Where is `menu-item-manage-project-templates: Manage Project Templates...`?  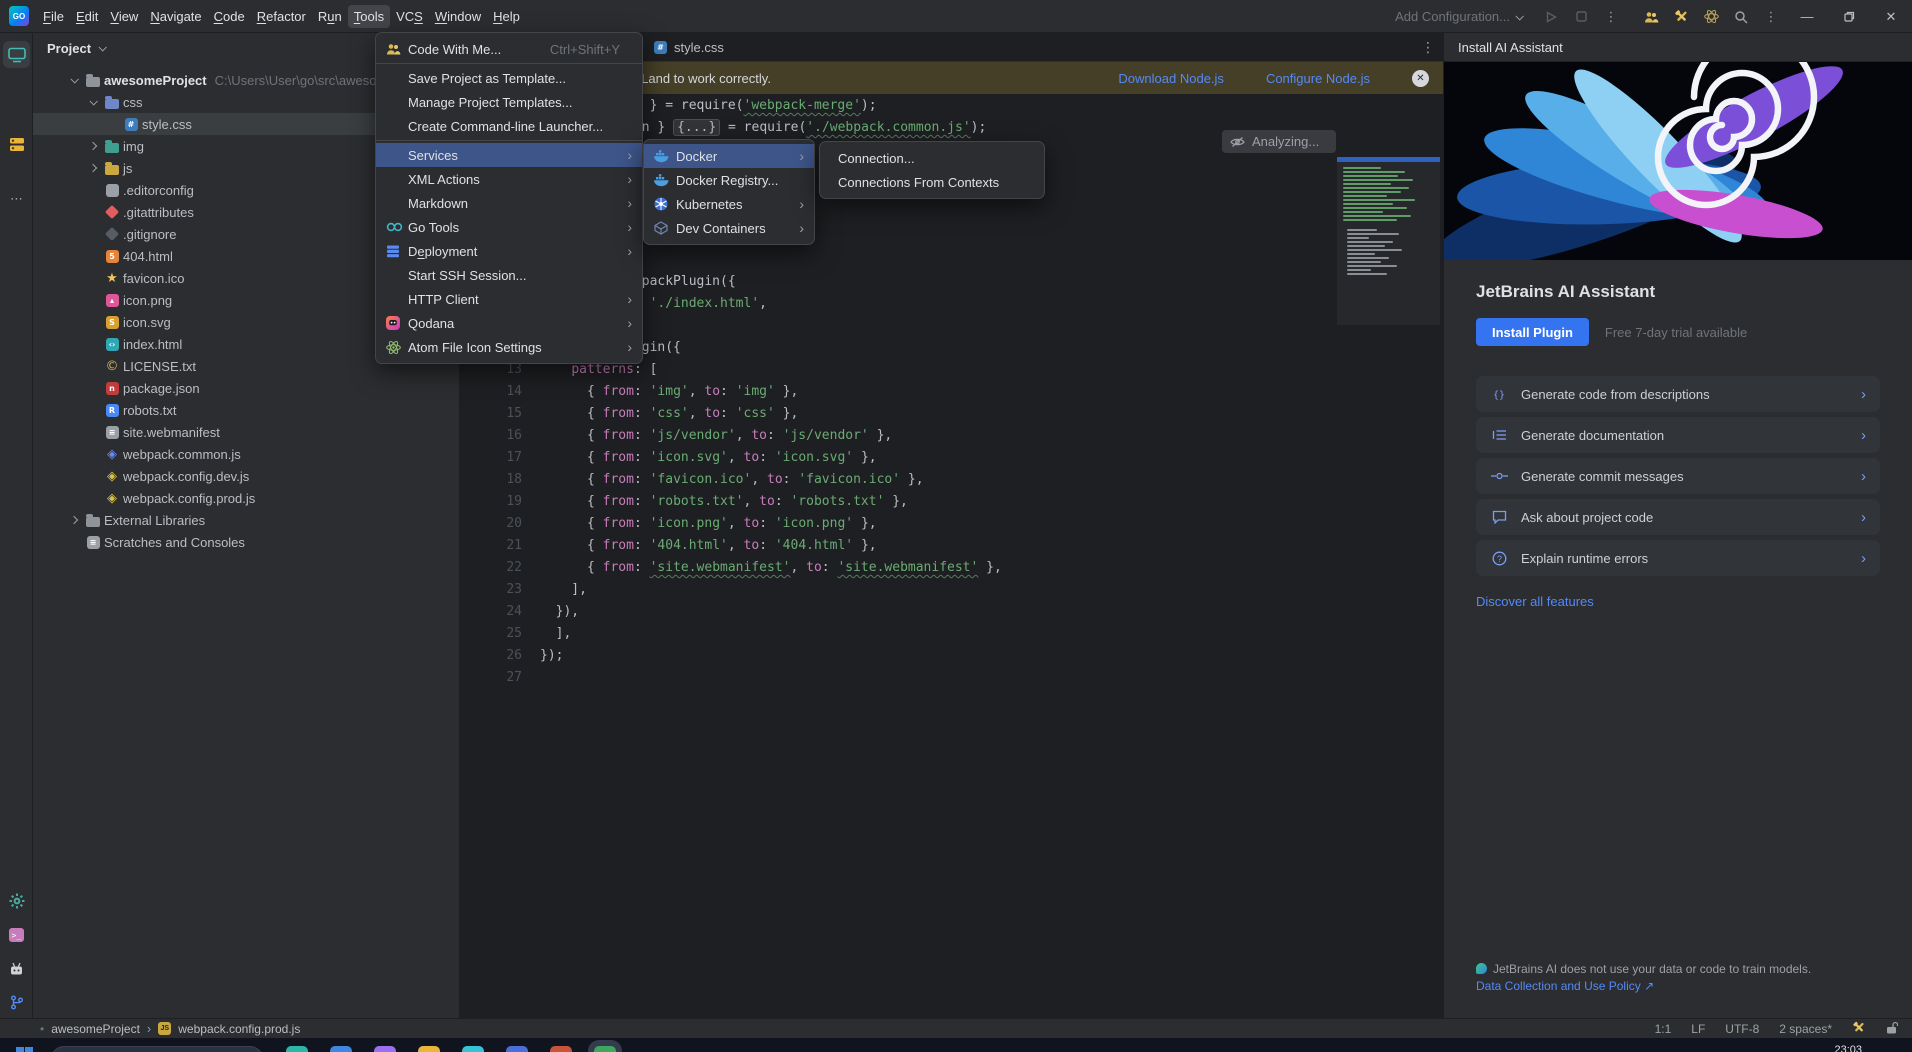
menu-item-manage-project-templates: Manage Project Templates... is located at coordinates (509, 102).